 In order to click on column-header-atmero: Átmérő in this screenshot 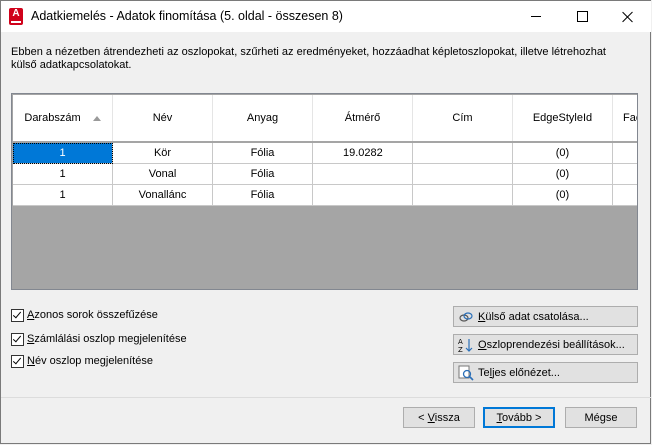, I will do `click(363, 118)`.